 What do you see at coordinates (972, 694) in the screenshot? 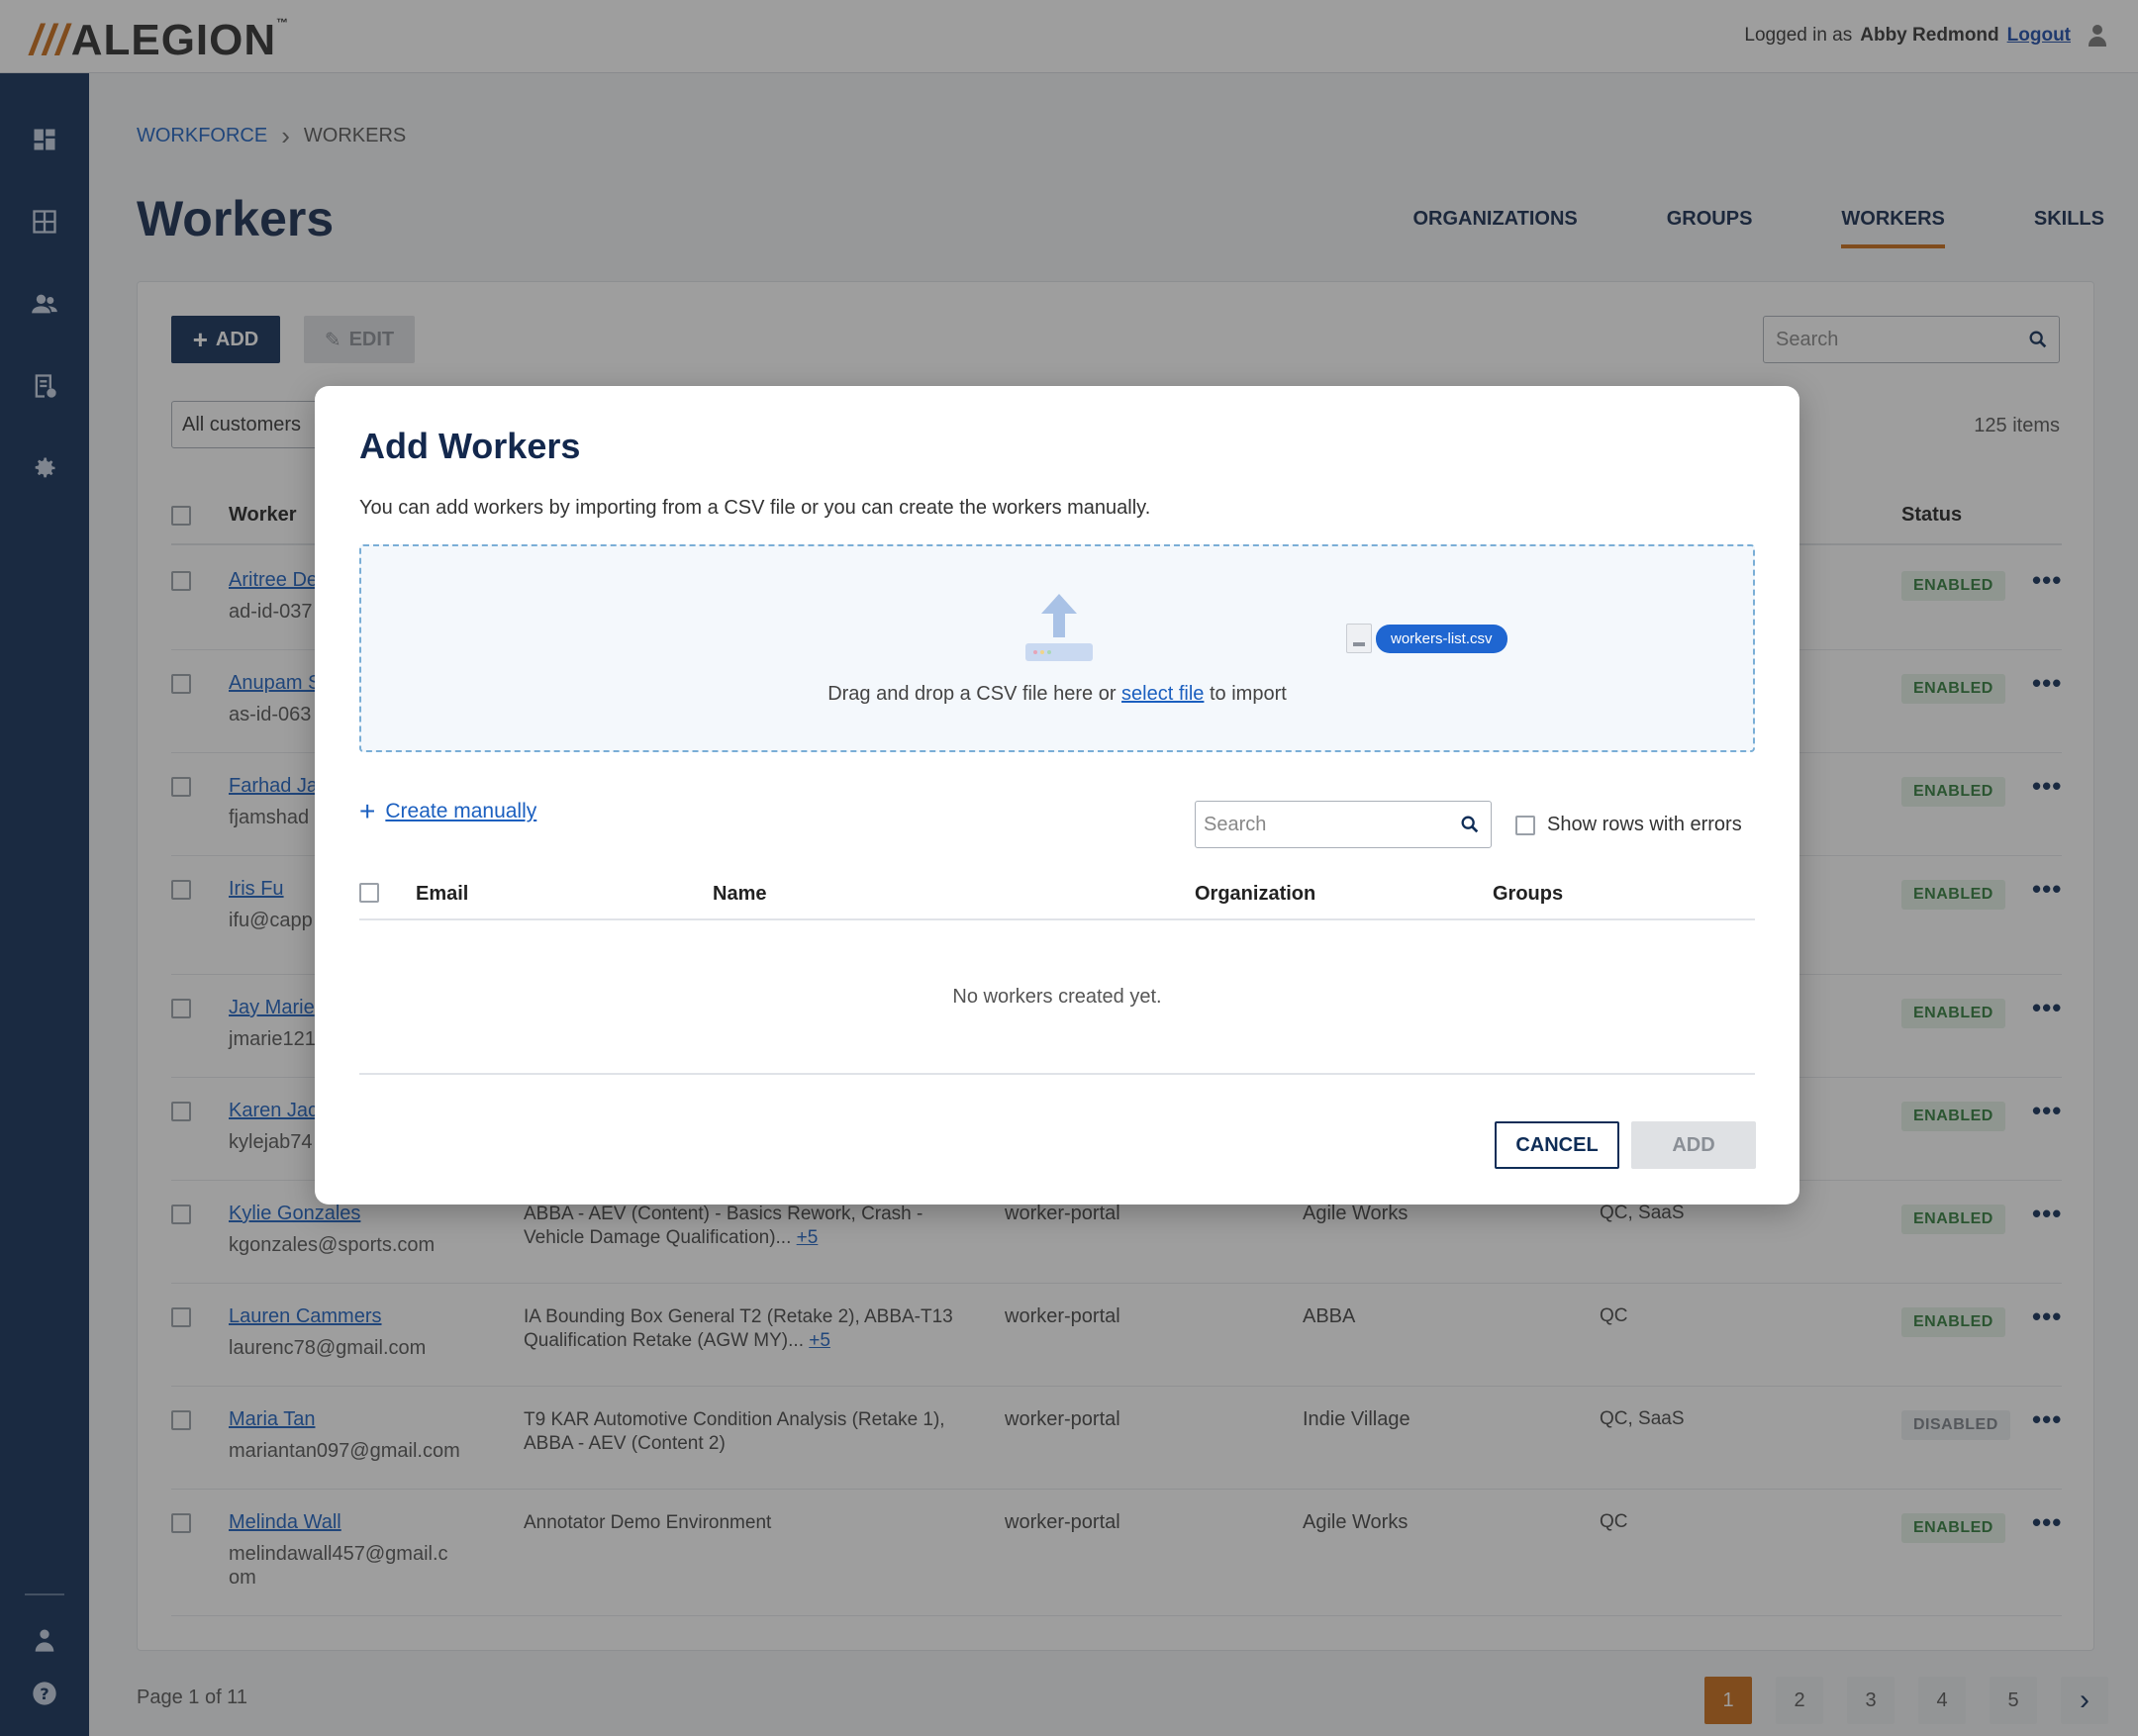
I see `drop-text-before: Drag and drop a CSV file here or` at bounding box center [972, 694].